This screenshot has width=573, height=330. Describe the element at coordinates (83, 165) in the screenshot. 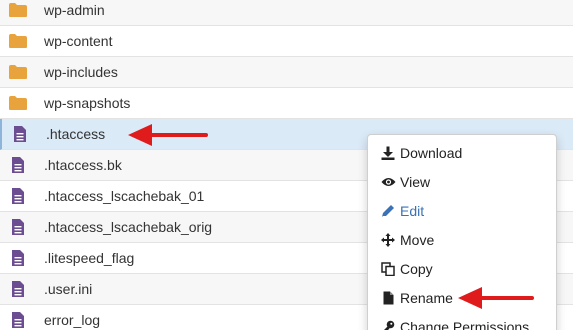

I see `file-name: .htaccess.bk` at that location.